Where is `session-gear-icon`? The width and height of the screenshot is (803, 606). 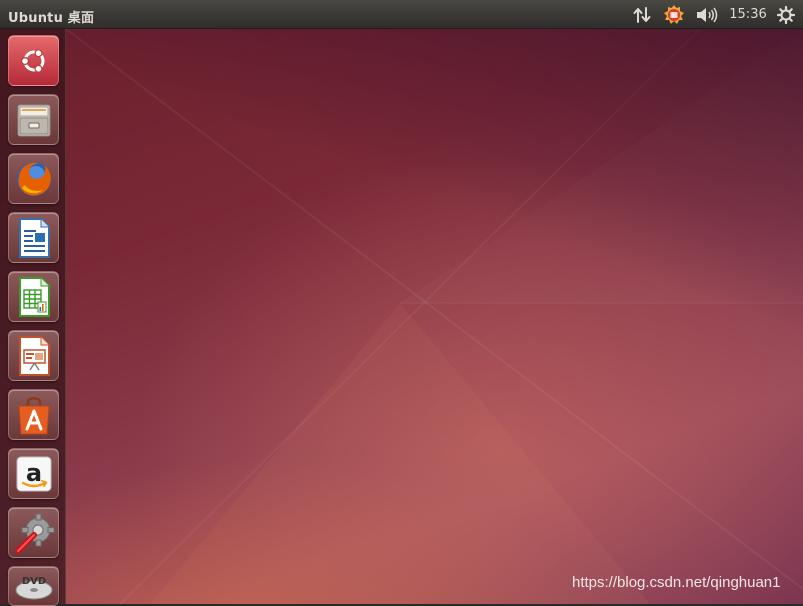
session-gear-icon is located at coordinates (786, 15).